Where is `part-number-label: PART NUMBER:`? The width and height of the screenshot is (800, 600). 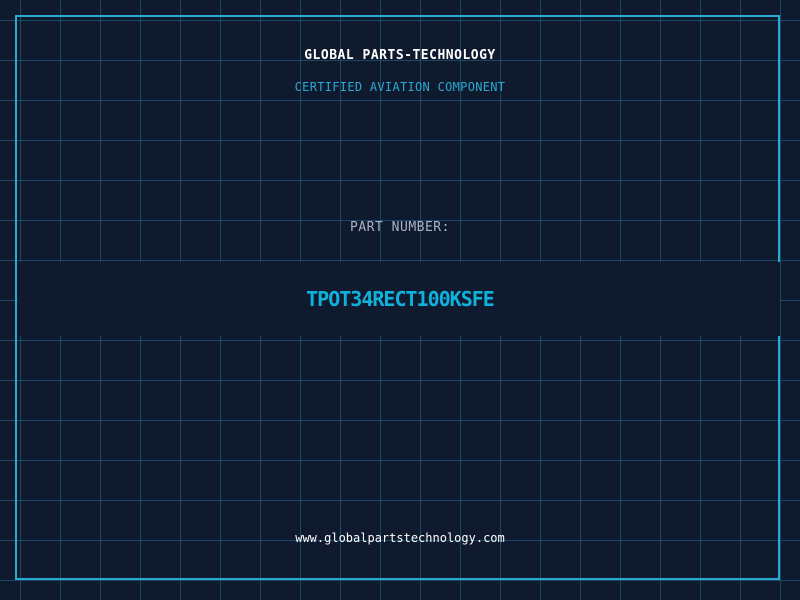 part-number-label: PART NUMBER: is located at coordinates (400, 227).